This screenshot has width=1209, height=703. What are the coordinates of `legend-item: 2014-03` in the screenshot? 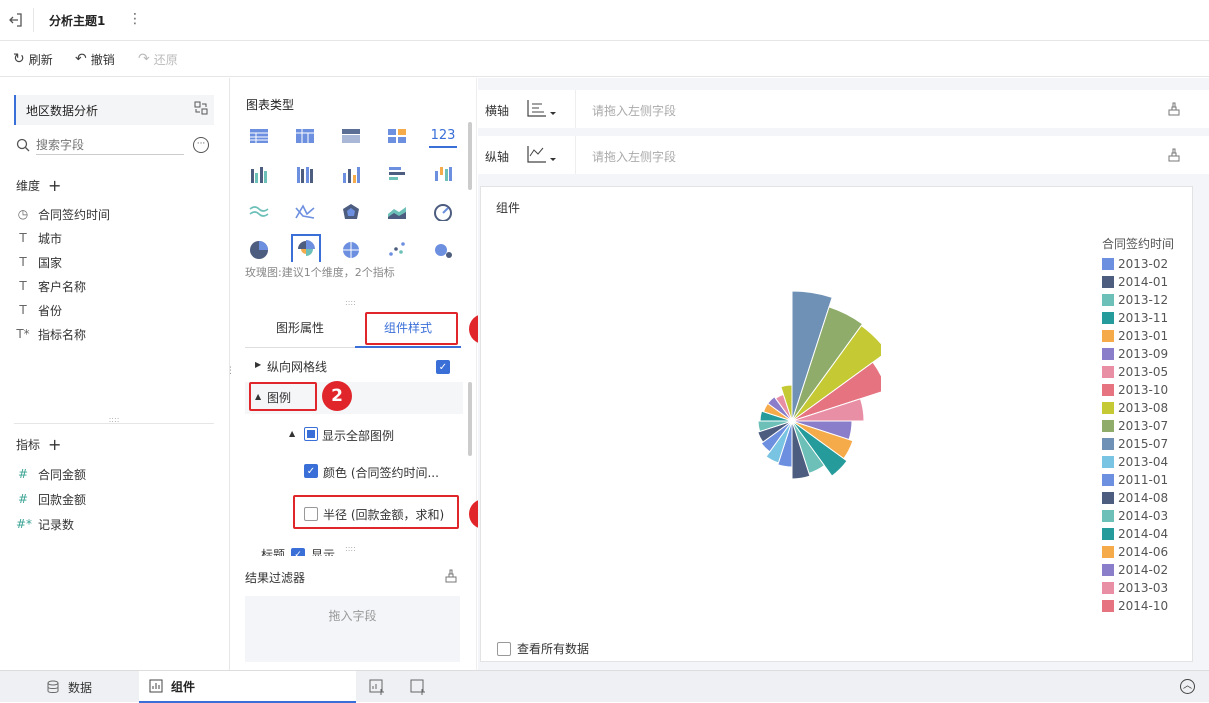 It's located at (1135, 516).